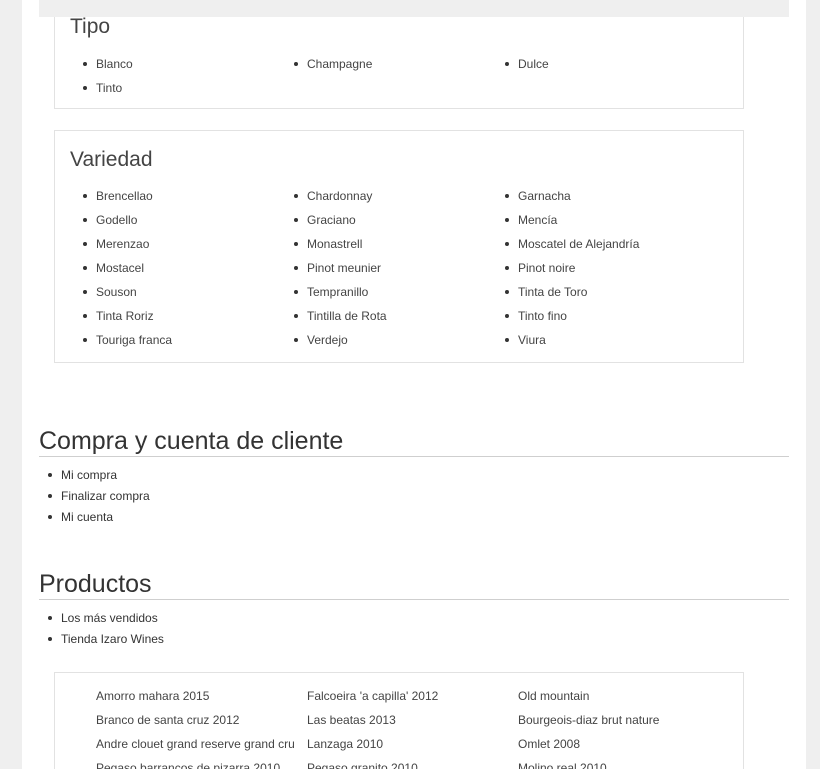  What do you see at coordinates (120, 268) in the screenshot?
I see `variedad-link: Mostacel` at bounding box center [120, 268].